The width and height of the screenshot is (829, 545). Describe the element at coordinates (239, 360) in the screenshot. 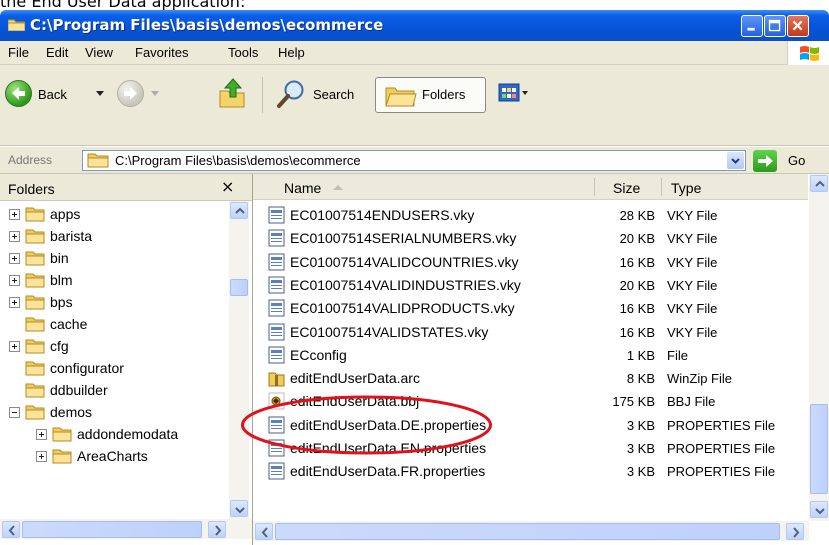

I see `folders-vertical-scrollbar` at that location.